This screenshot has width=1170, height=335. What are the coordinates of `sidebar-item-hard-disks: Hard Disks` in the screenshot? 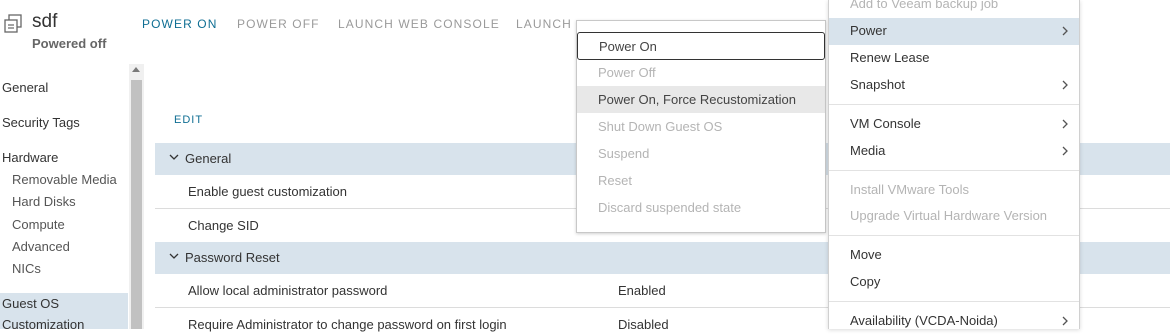 It's located at (44, 201).